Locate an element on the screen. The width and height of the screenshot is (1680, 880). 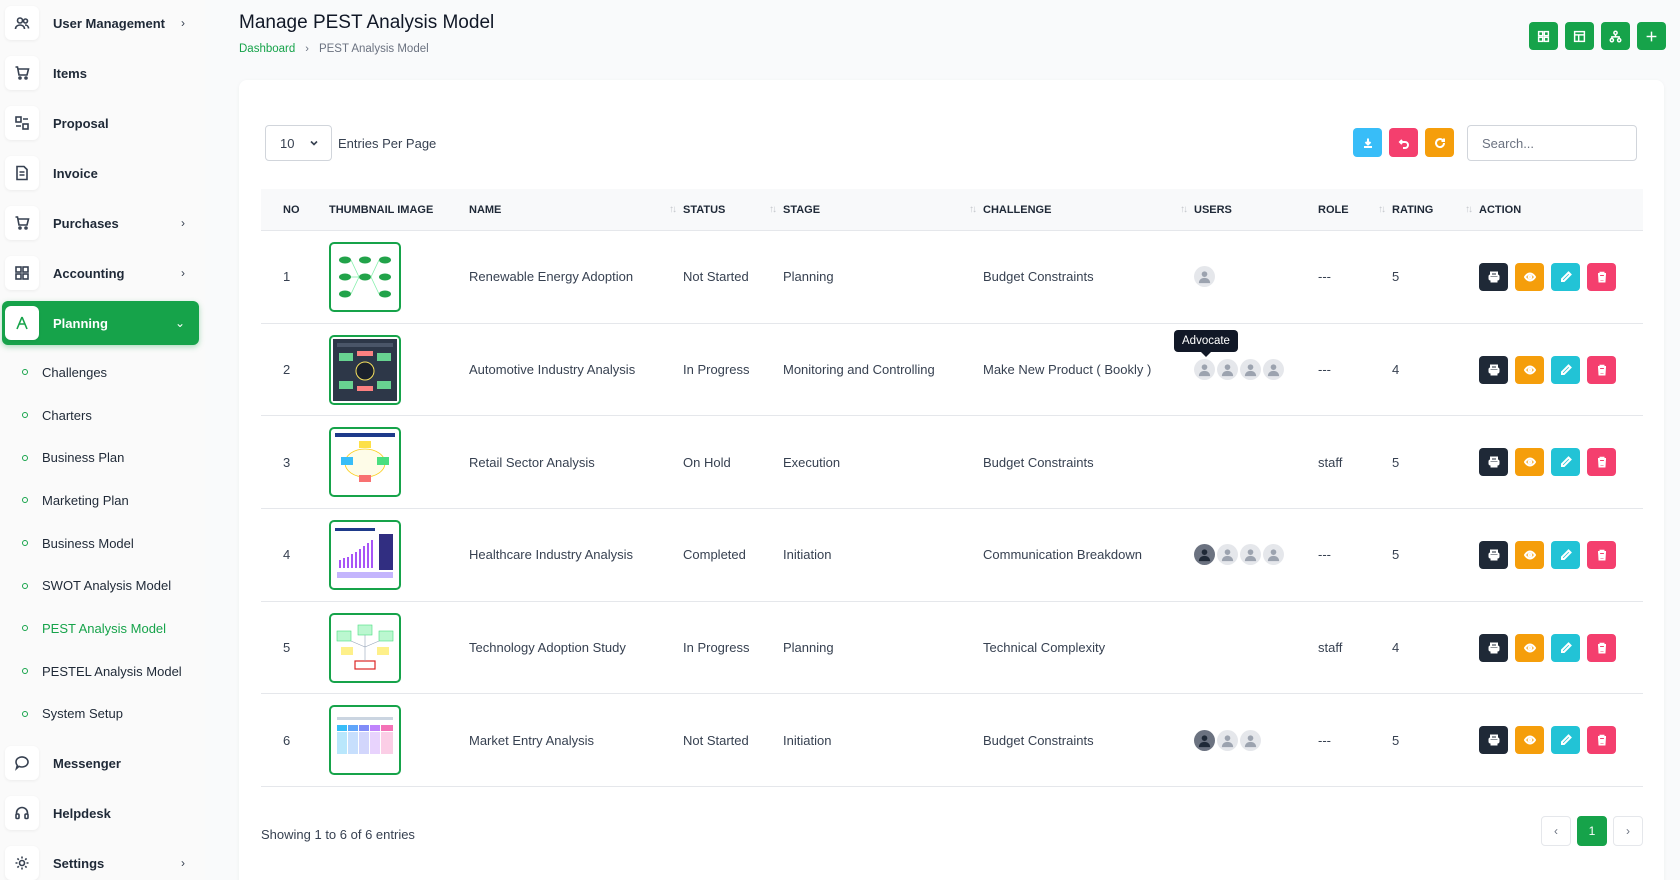
row-stage: Monitoring and Controlling is located at coordinates (859, 370).